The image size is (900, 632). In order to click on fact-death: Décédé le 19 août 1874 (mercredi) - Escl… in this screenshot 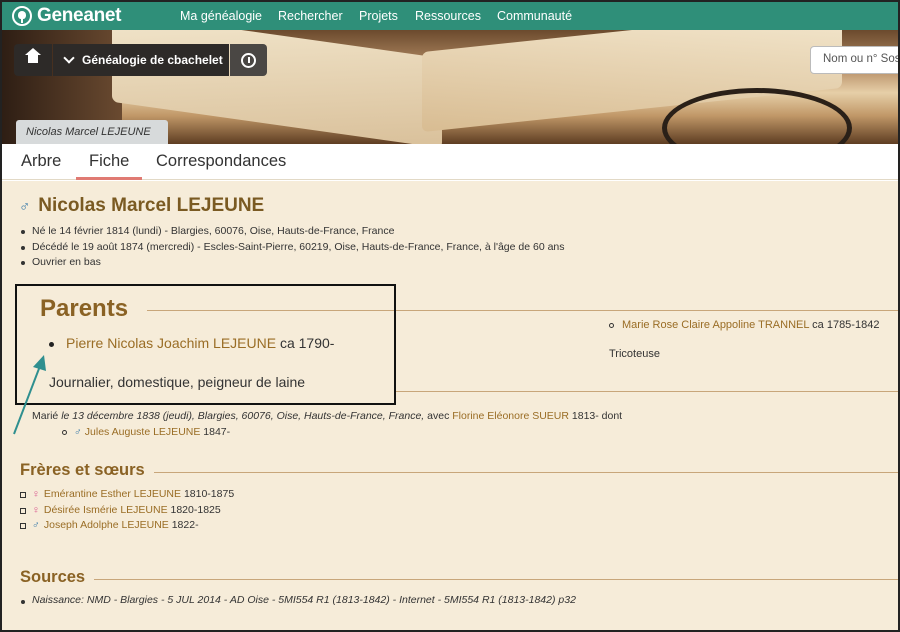, I will do `click(292, 248)`.